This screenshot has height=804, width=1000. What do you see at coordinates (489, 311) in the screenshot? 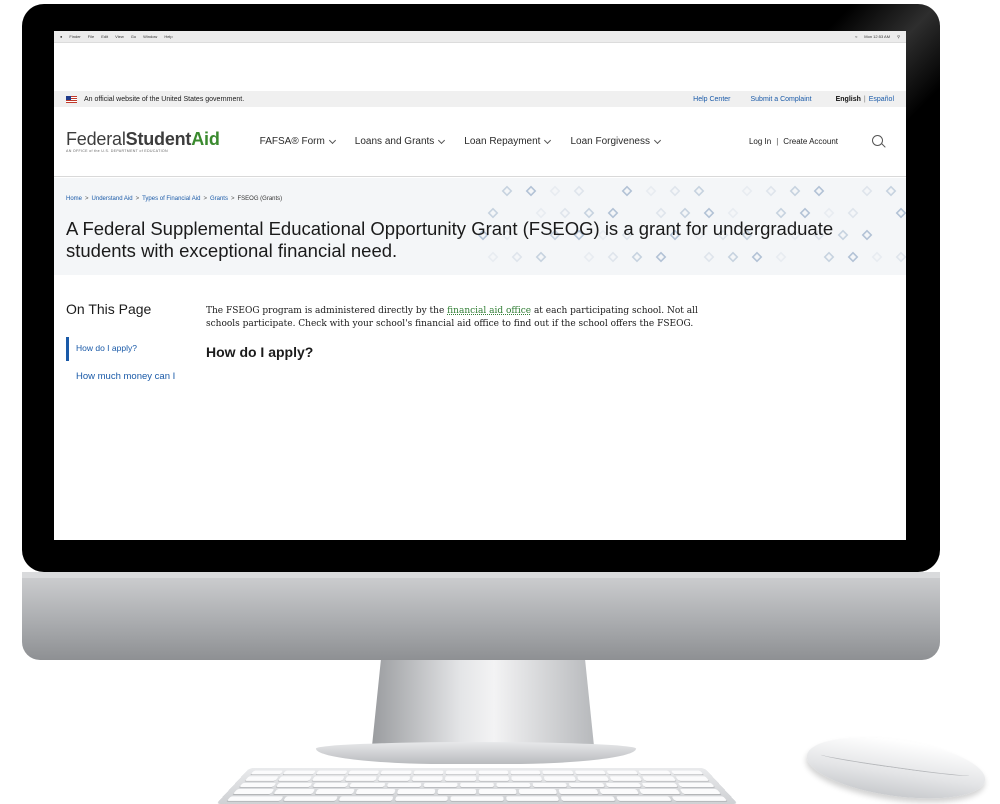
I see `financial-aid-office-link: financial aid office` at bounding box center [489, 311].